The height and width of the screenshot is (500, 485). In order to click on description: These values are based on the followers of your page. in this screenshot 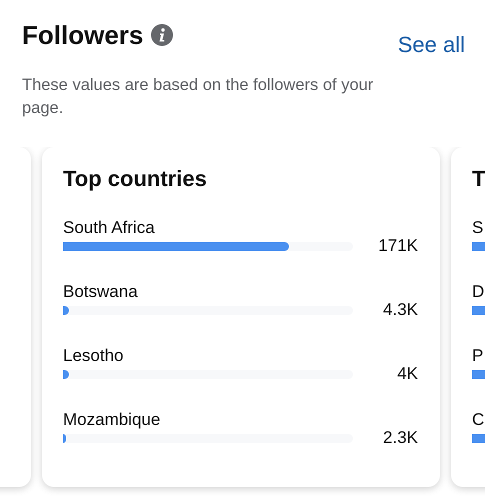, I will do `click(198, 97)`.